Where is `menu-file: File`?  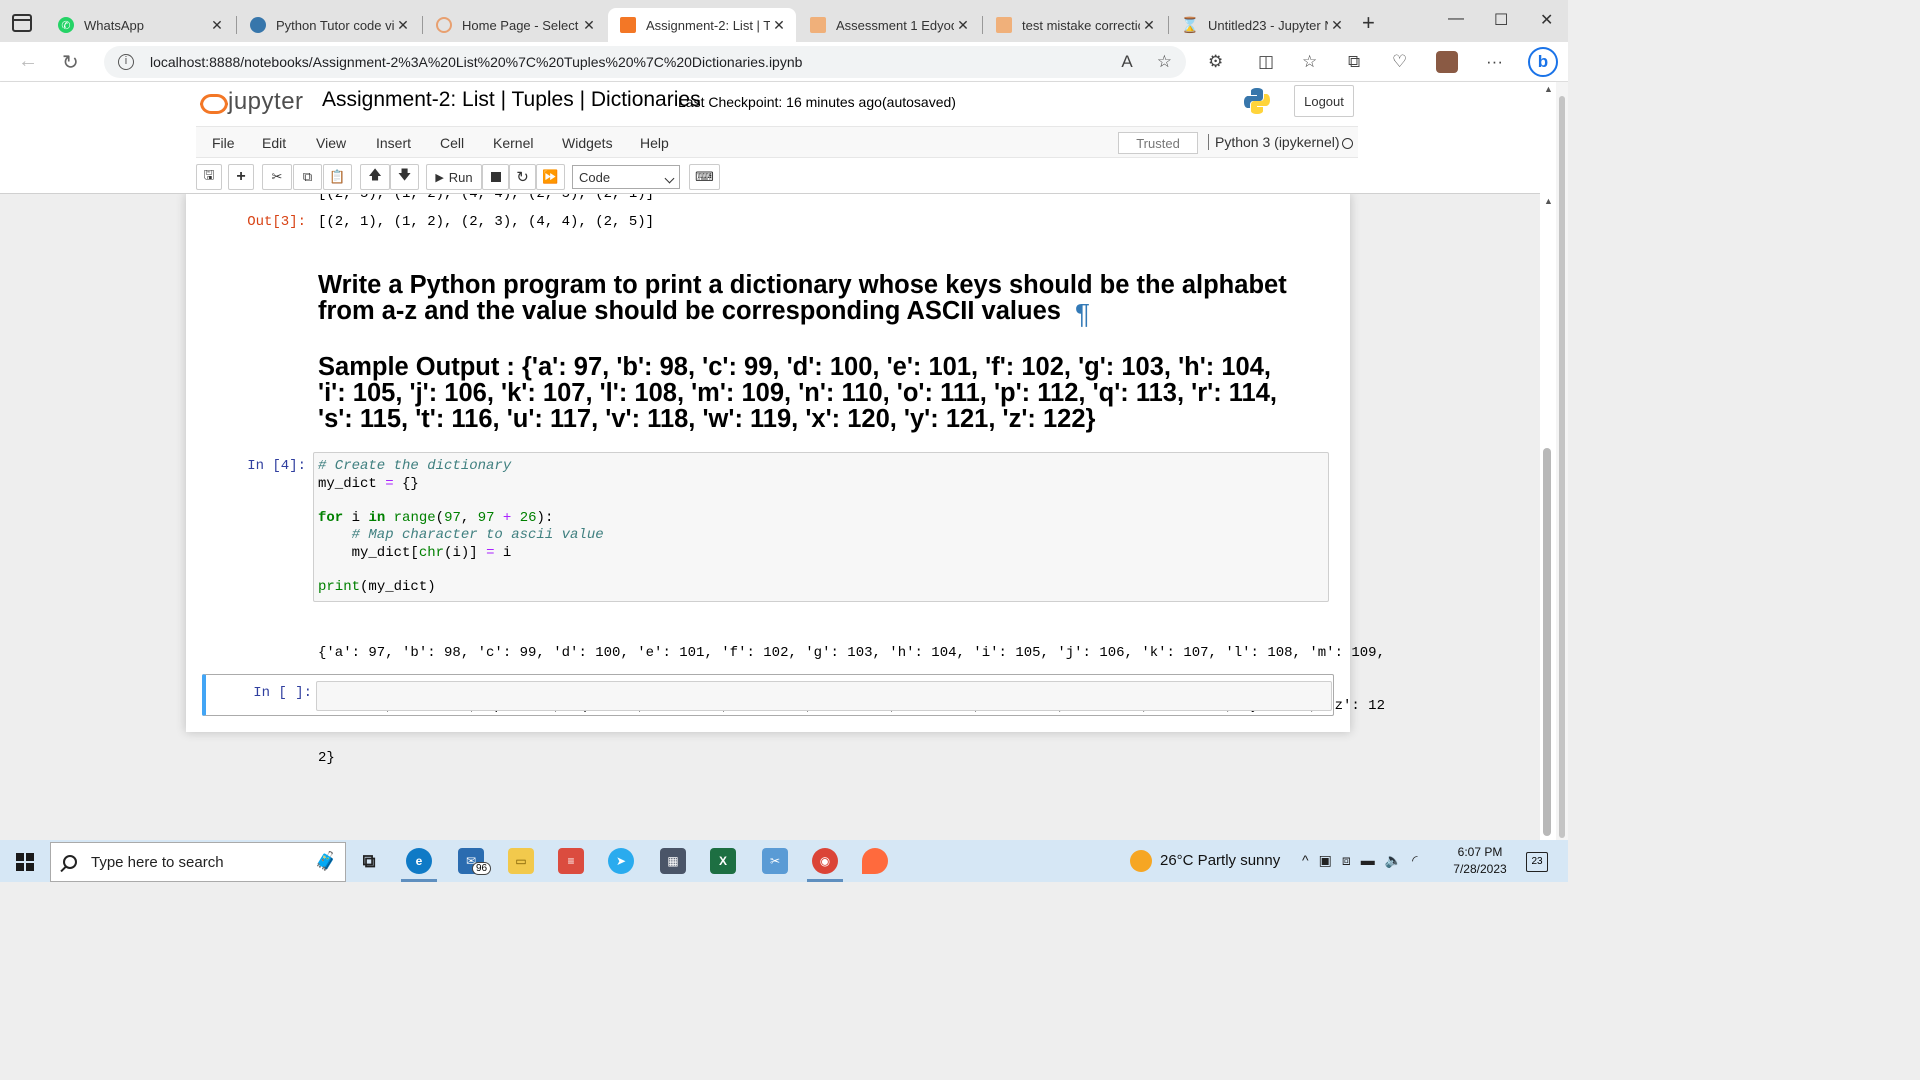 menu-file: File is located at coordinates (223, 143).